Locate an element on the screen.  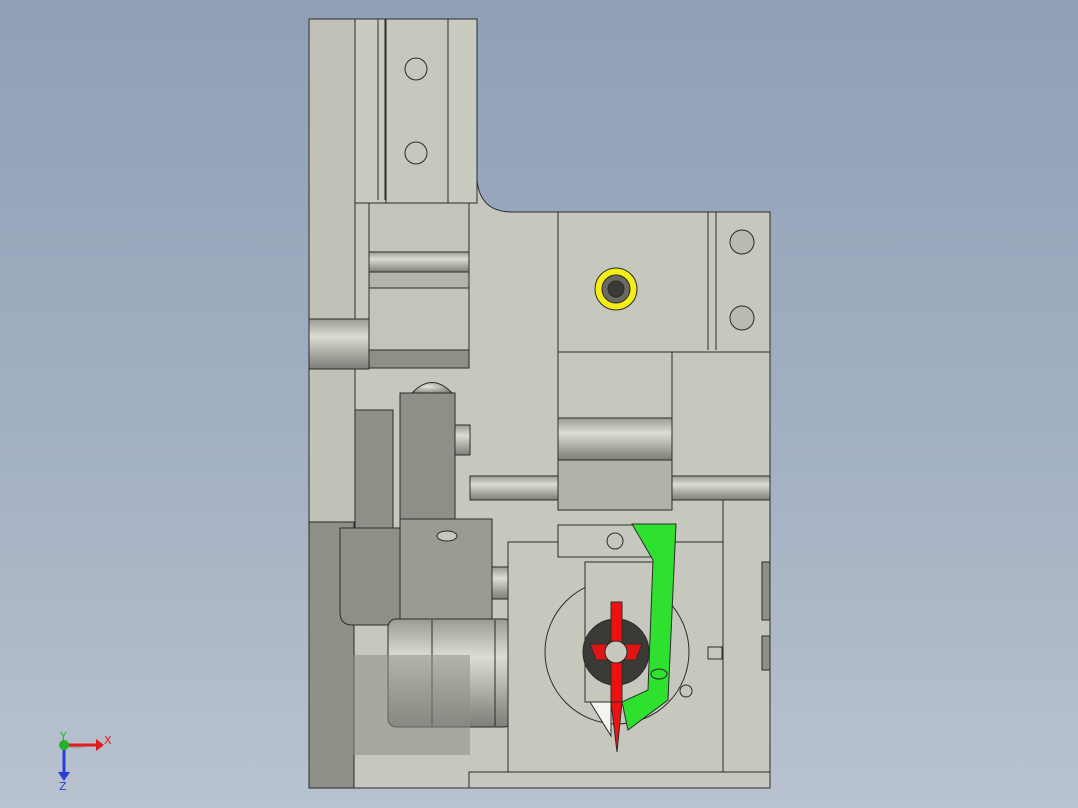
frame-tab is located at coordinates (715, 653).